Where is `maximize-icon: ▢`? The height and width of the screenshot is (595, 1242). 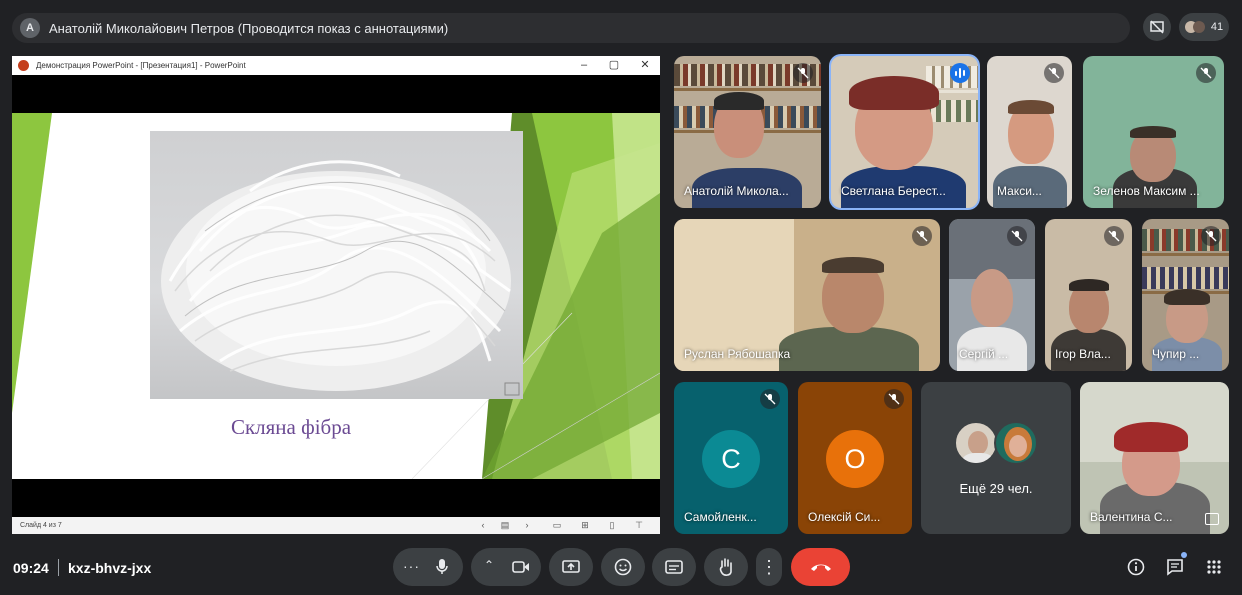 maximize-icon: ▢ is located at coordinates (614, 65).